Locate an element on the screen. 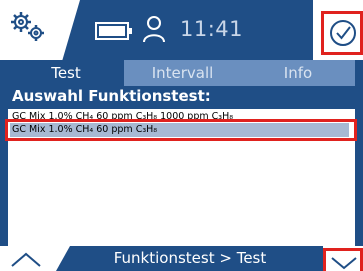 The height and width of the screenshot is (271, 363). gears-icon is located at coordinates (27, 26).